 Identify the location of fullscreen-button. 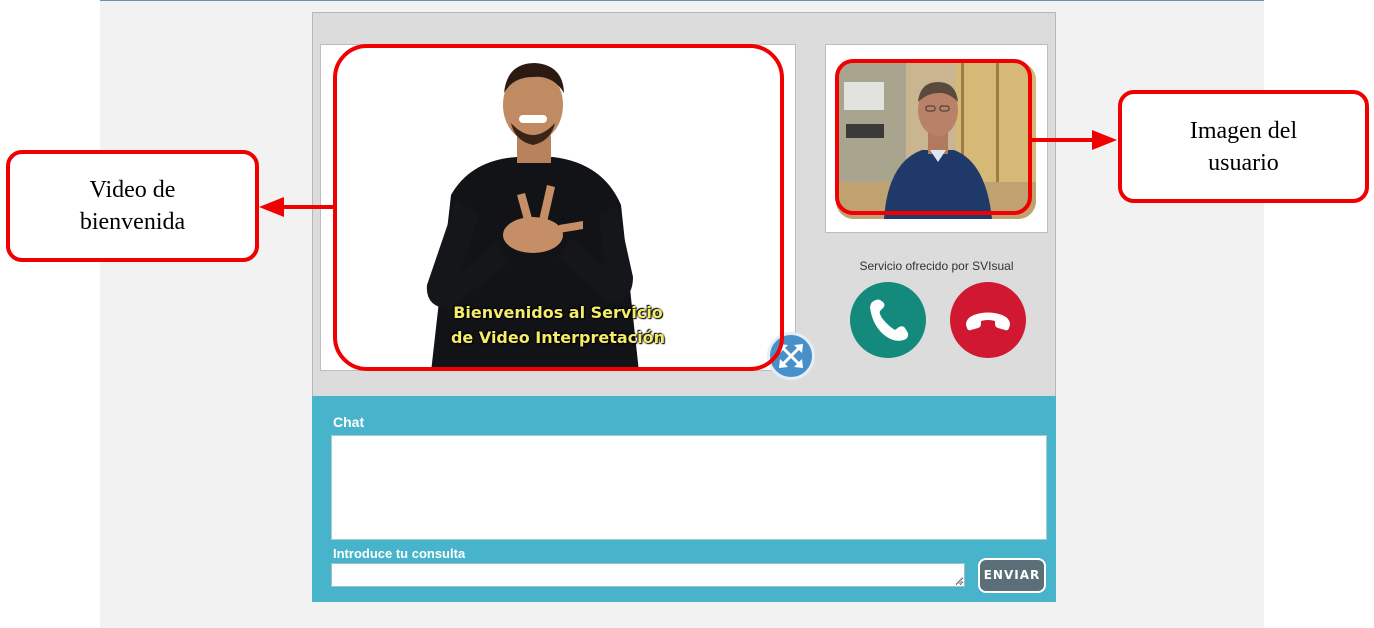
(791, 356).